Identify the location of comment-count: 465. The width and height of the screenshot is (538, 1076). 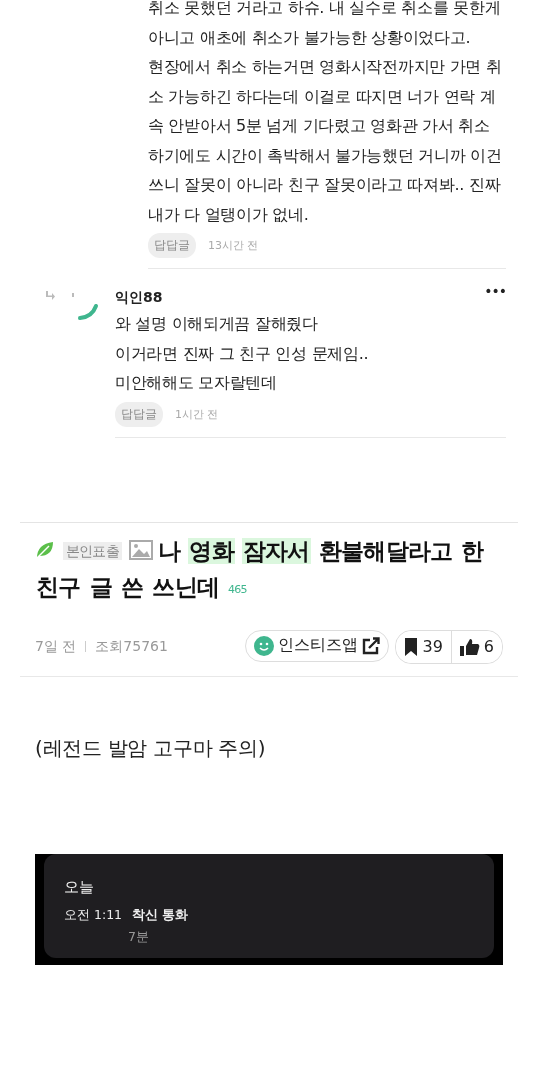
(237, 589).